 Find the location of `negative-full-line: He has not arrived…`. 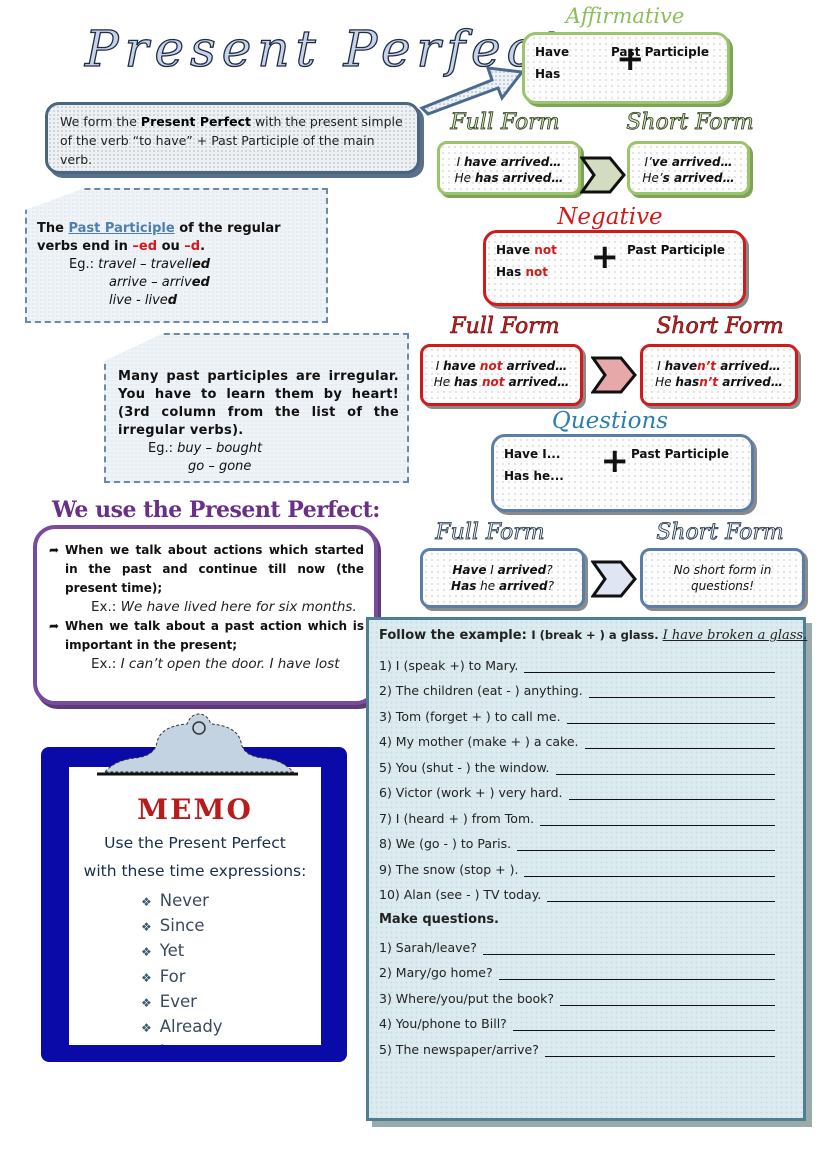

negative-full-line: He has not arrived… is located at coordinates (501, 382).